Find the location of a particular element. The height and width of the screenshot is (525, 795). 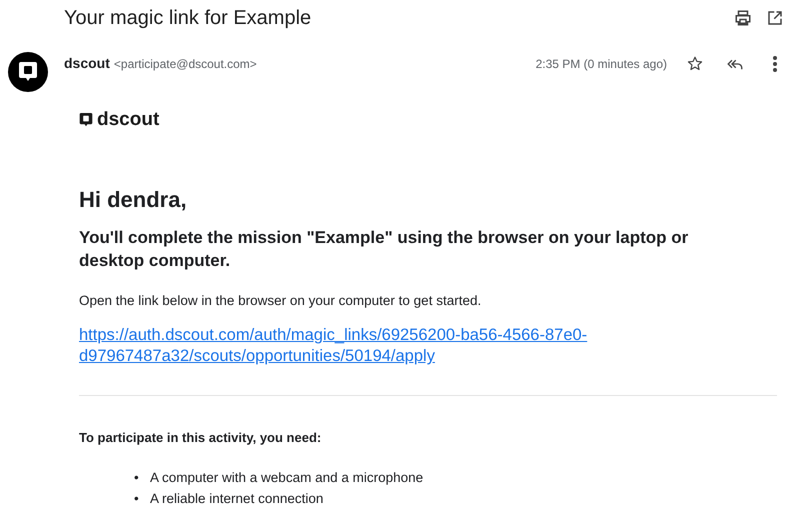

requirements-title: To participate in this activity, you need: is located at coordinates (200, 438).